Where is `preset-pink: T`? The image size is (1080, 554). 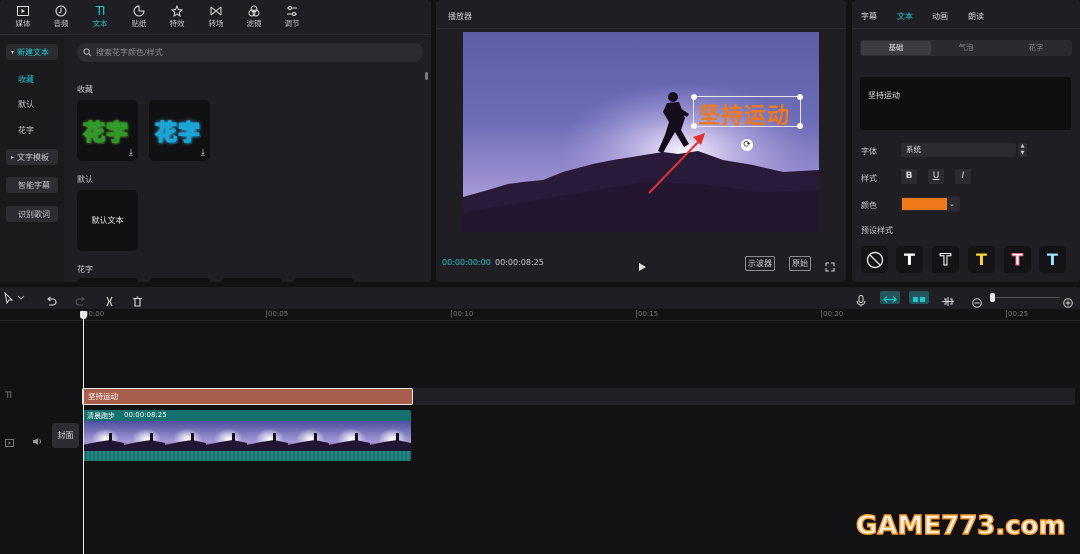 preset-pink: T is located at coordinates (1017, 259).